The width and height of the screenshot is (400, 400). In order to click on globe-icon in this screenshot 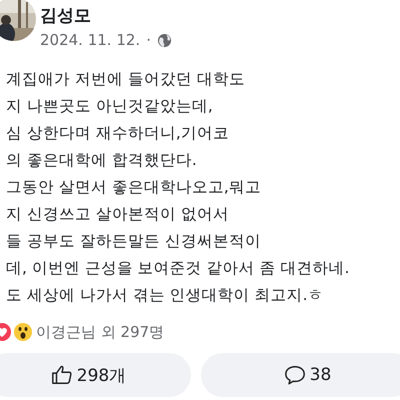, I will do `click(164, 40)`.